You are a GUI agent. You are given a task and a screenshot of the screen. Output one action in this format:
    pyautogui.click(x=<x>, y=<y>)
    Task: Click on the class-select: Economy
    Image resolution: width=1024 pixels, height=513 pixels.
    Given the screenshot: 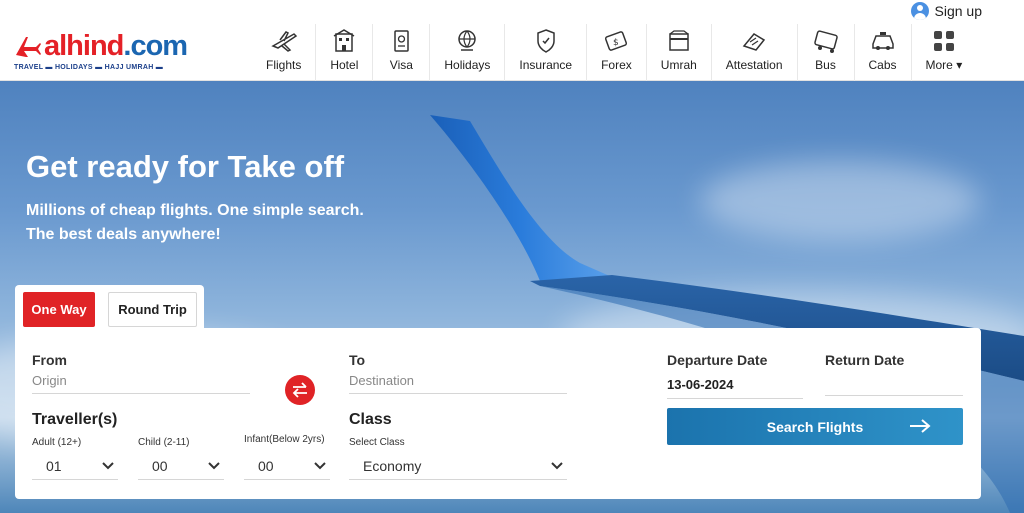 What is the action you would take?
    pyautogui.click(x=458, y=466)
    